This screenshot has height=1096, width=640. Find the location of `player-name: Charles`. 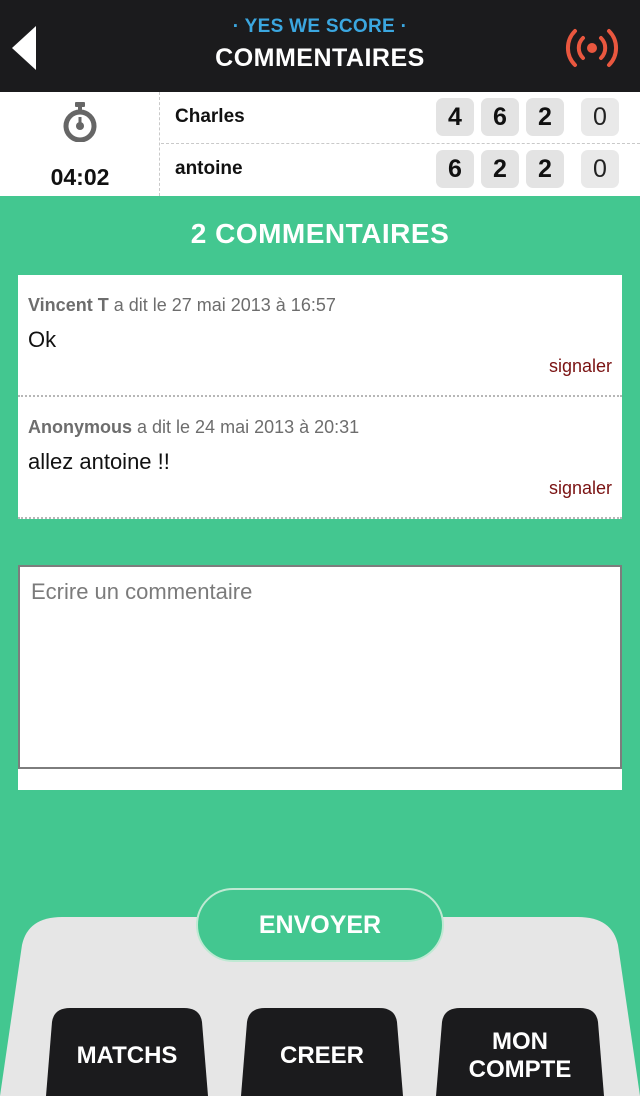

player-name: Charles is located at coordinates (210, 116).